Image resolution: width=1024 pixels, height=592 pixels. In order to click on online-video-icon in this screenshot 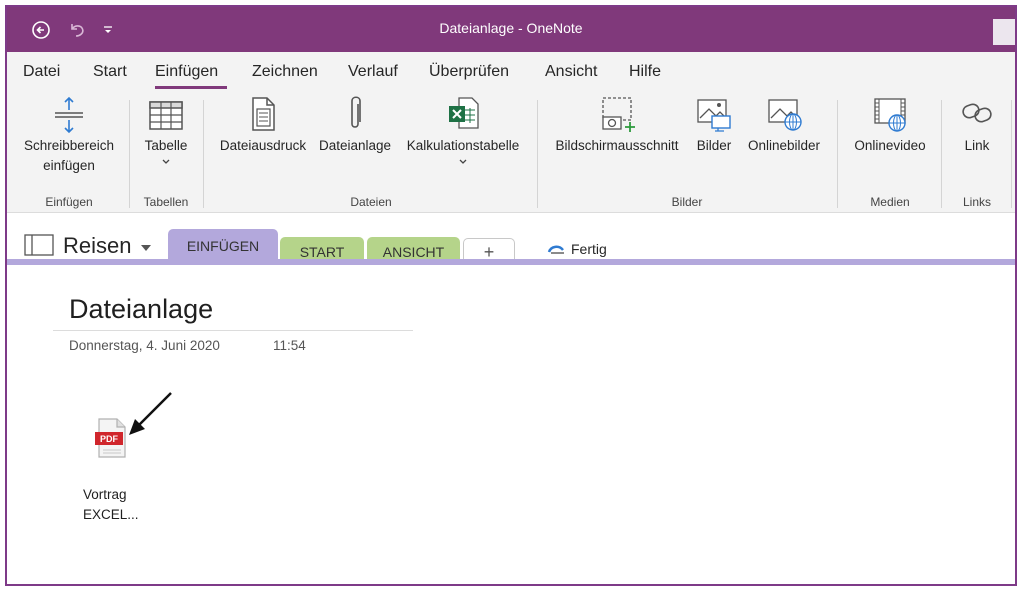, I will do `click(890, 115)`.